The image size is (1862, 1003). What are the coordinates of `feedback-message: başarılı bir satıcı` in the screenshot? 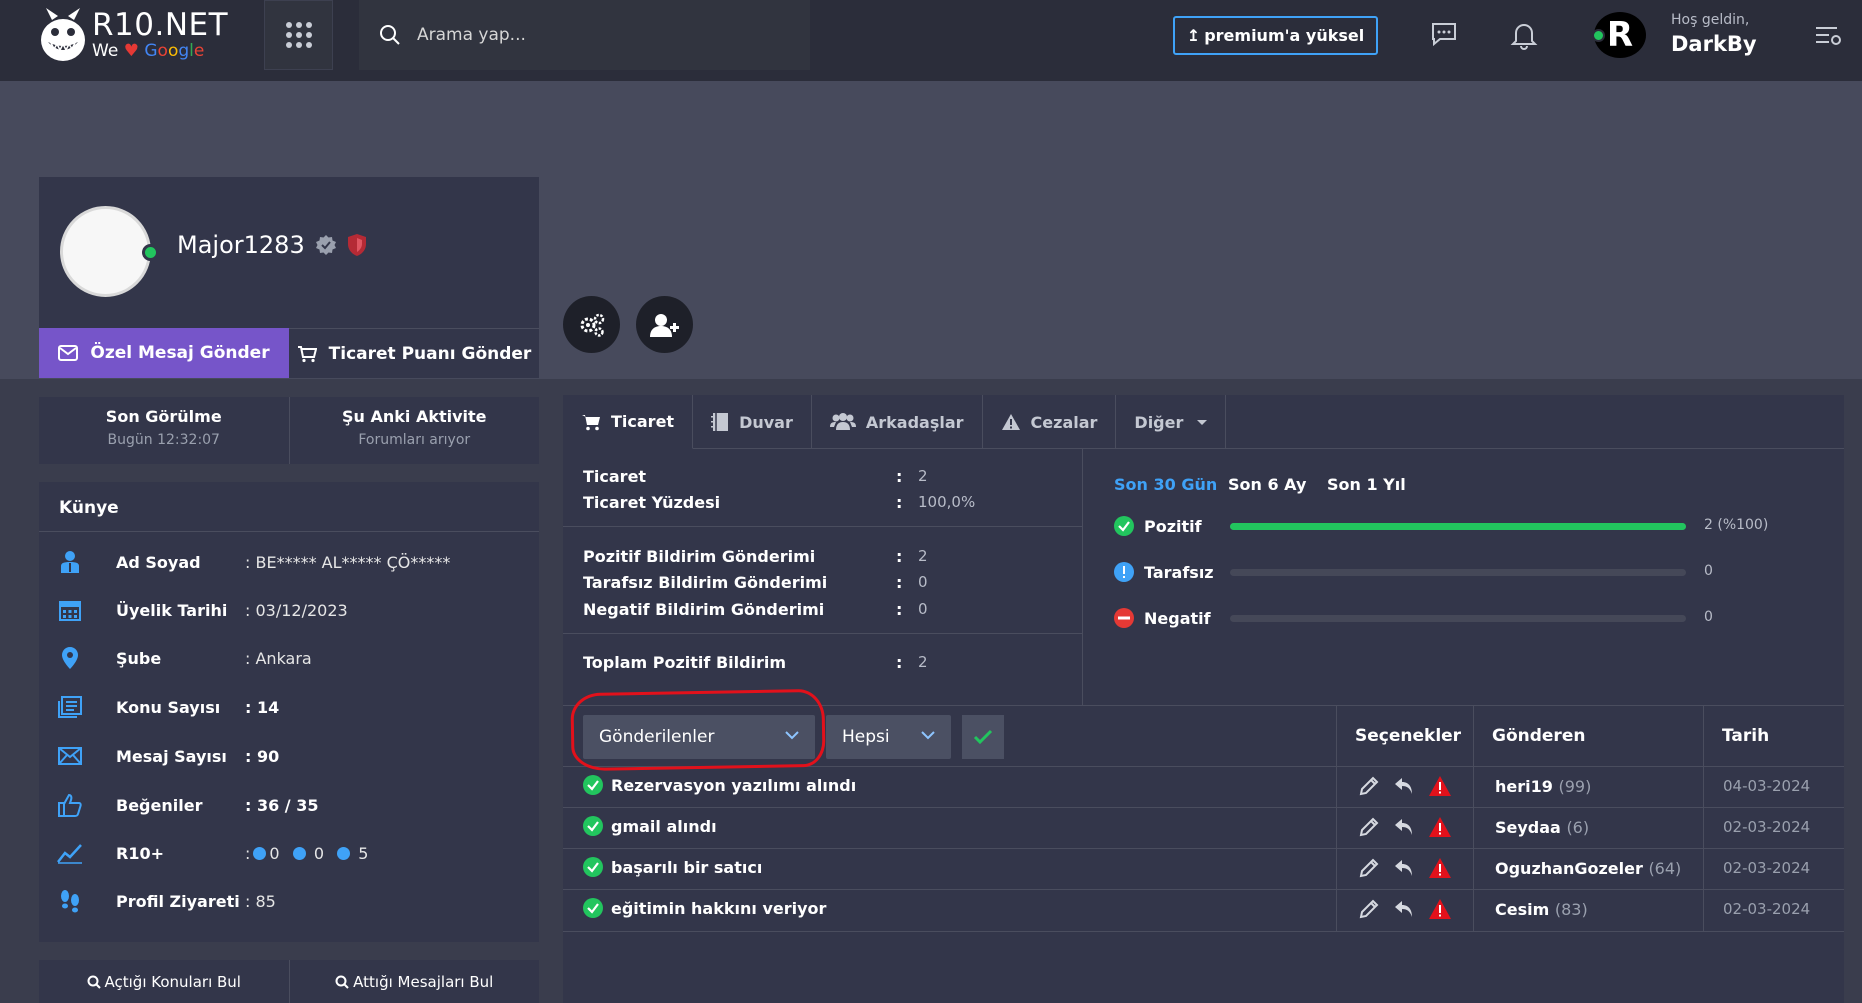 It's located at (687, 867).